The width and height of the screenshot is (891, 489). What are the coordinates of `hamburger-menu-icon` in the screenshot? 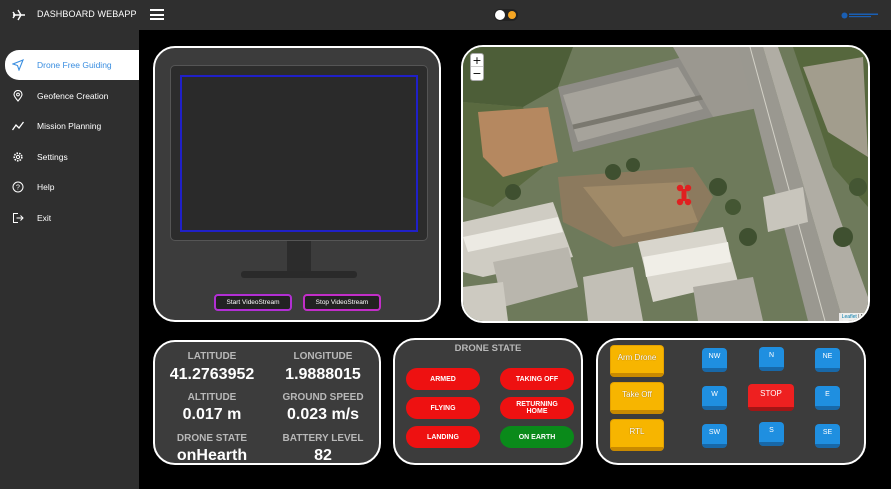 It's located at (157, 14).